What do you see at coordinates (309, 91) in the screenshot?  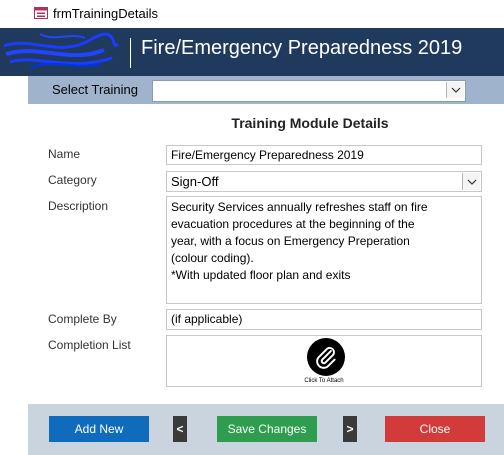 I see `select-training-dropdown` at bounding box center [309, 91].